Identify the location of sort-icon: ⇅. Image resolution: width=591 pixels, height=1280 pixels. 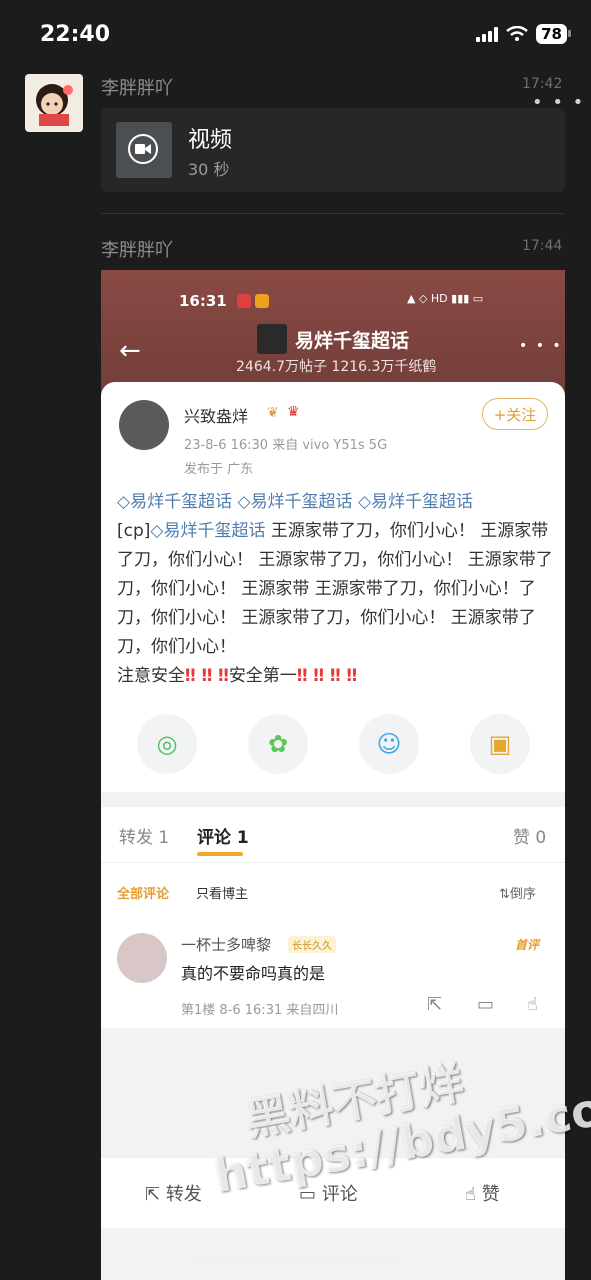
(504, 894).